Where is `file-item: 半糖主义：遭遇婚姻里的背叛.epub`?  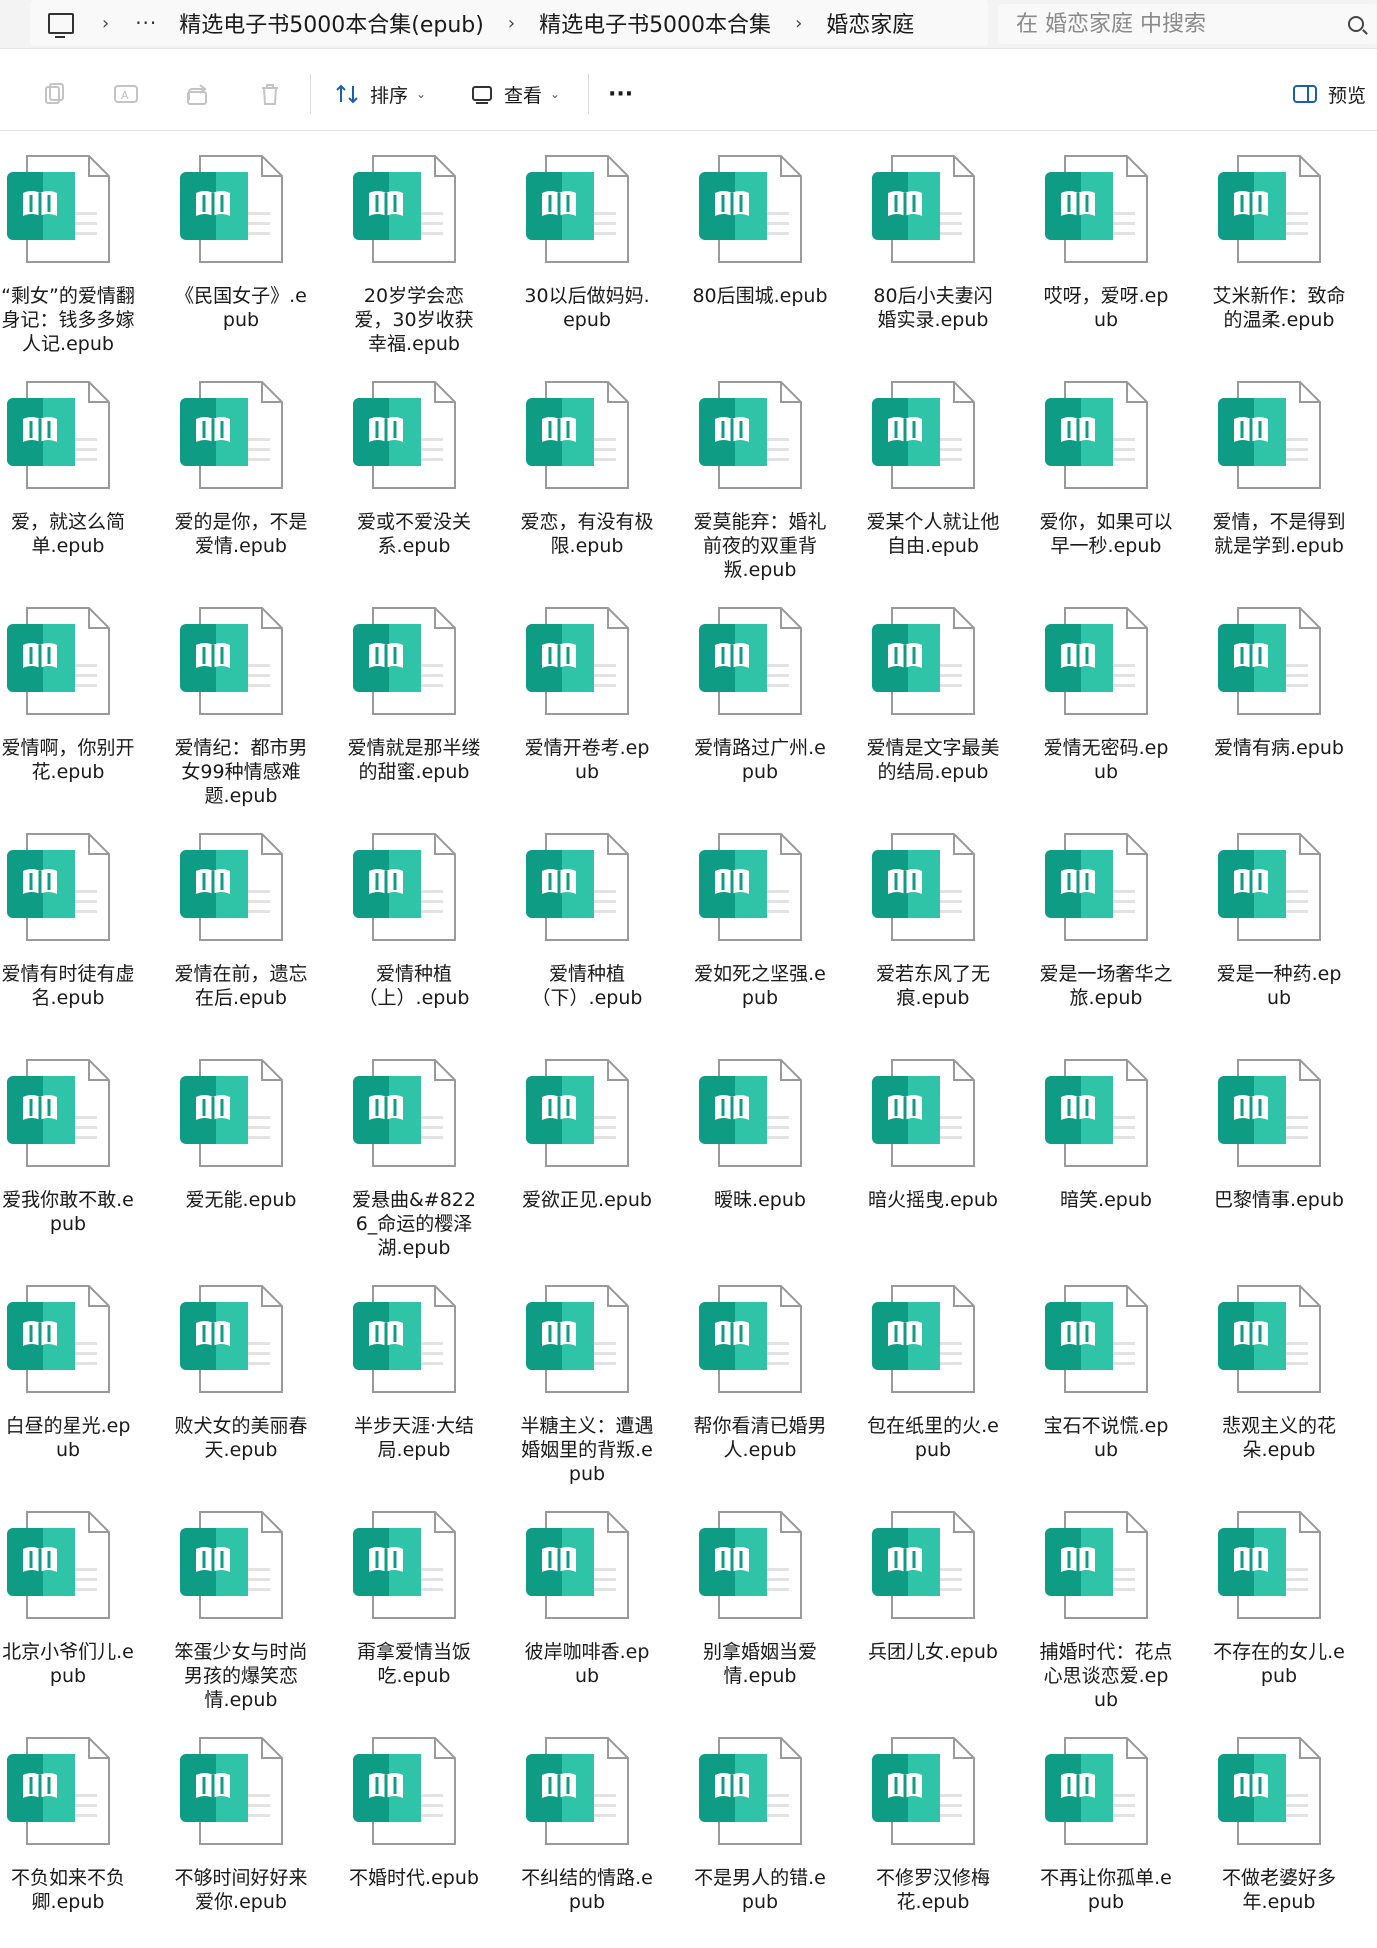 file-item: 半糖主义：遭遇婚姻里的背叛.epub is located at coordinates (605, 1383).